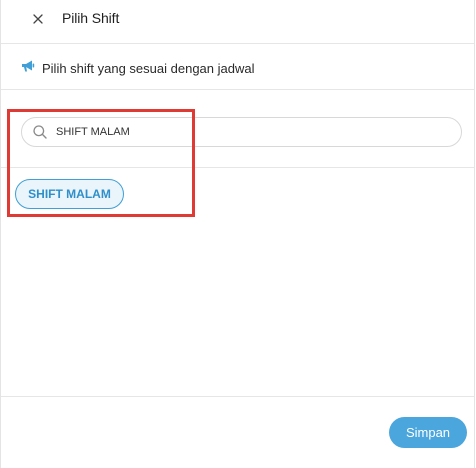 Image resolution: width=476 pixels, height=468 pixels. What do you see at coordinates (428, 432) in the screenshot?
I see `save-button: Simpan` at bounding box center [428, 432].